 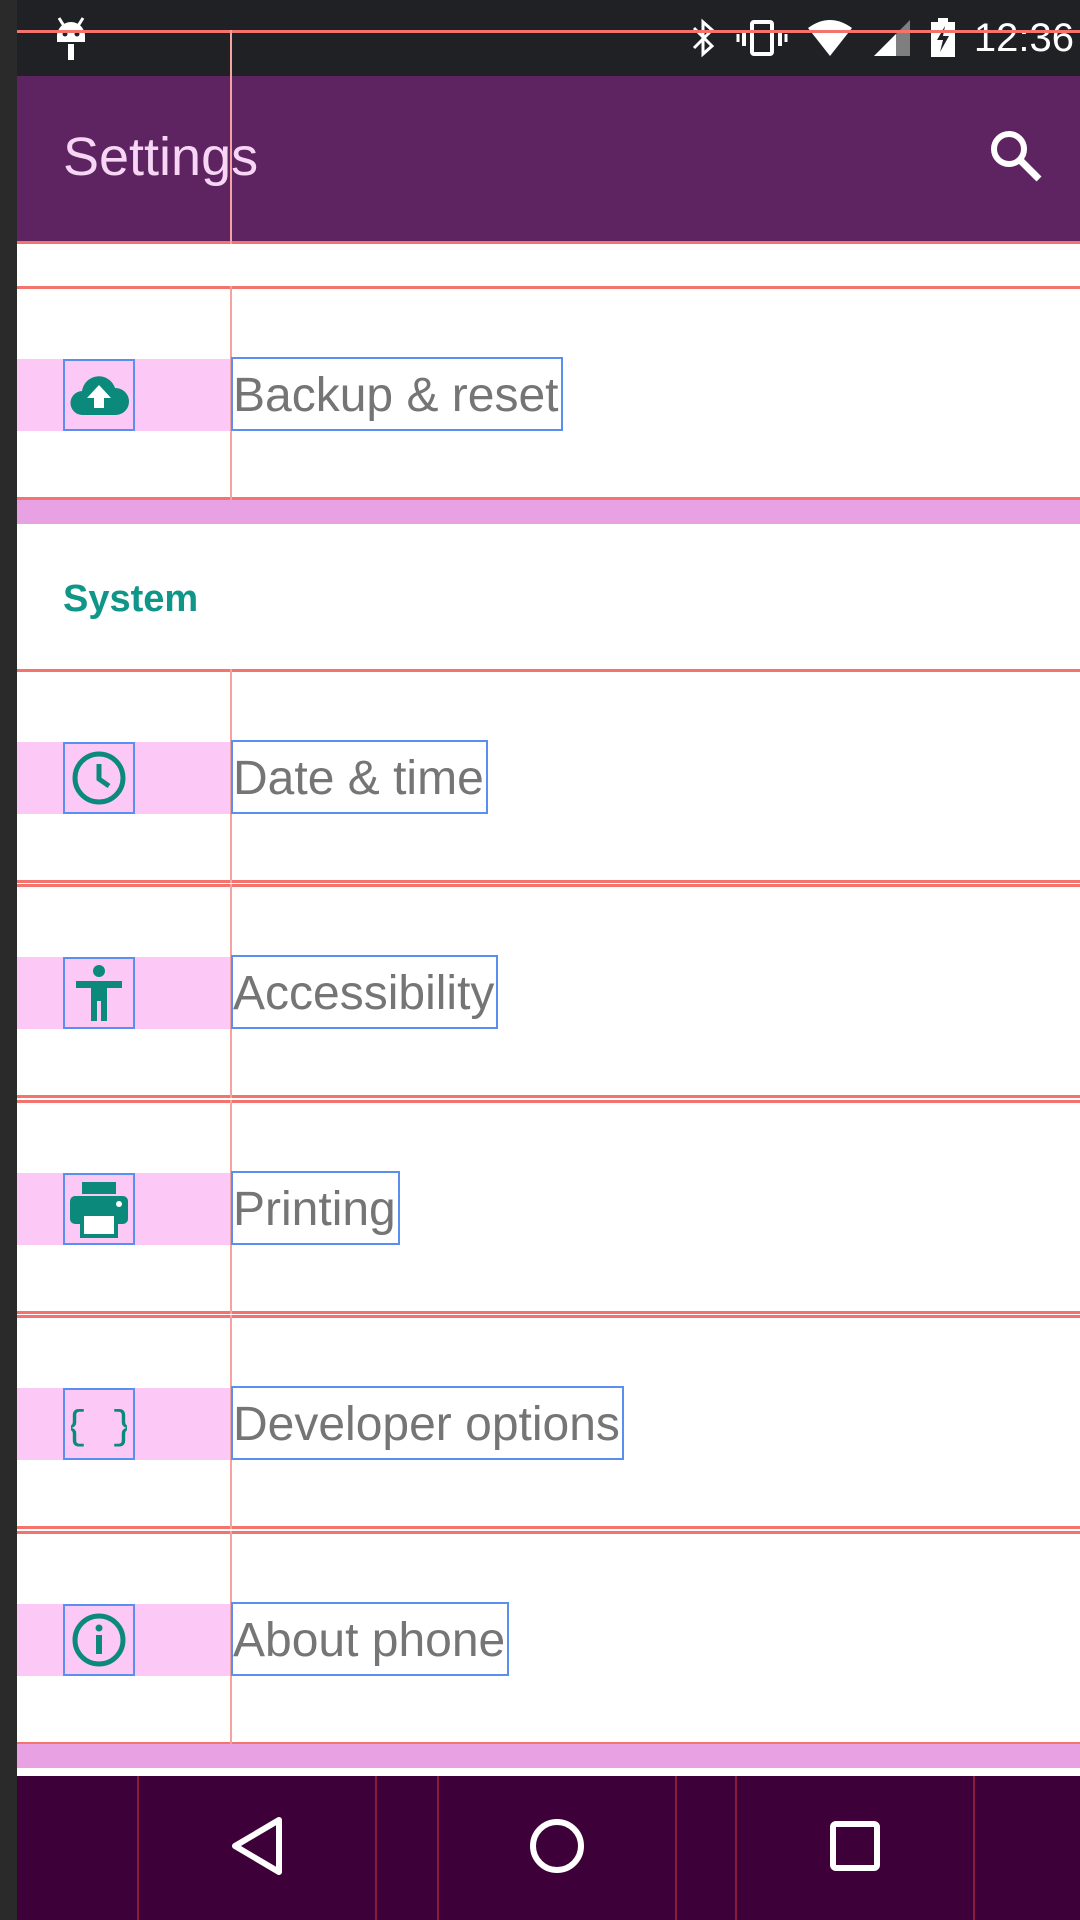 I want to click on back-triangle-icon, so click(x=257, y=1848).